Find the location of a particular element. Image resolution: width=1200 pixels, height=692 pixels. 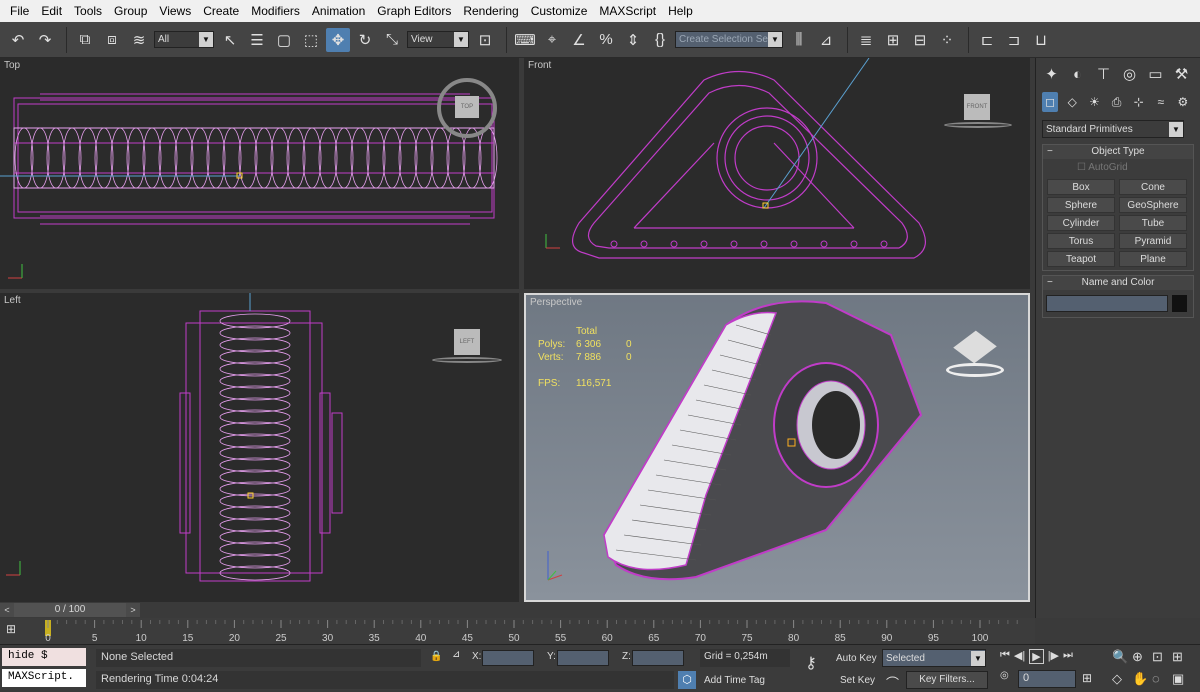

viewcube-front: FRONT is located at coordinates (978, 111).